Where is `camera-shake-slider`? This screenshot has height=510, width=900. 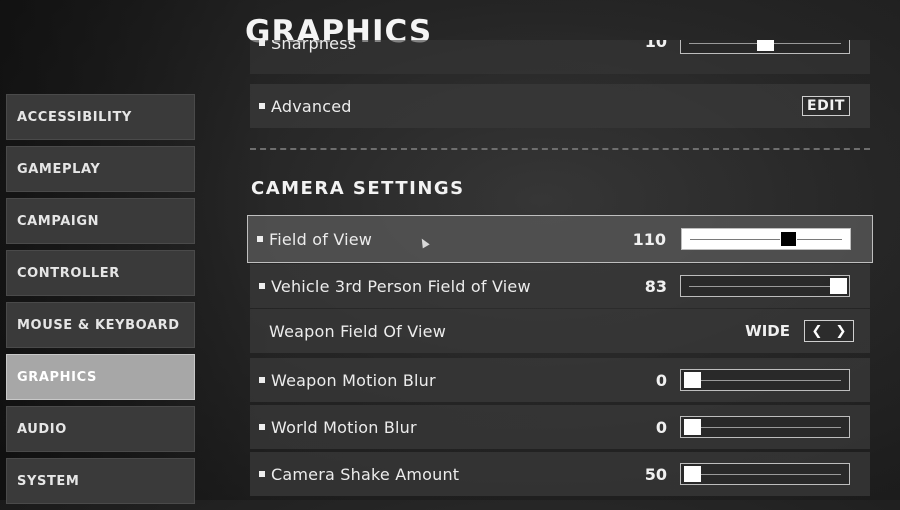 camera-shake-slider is located at coordinates (765, 474).